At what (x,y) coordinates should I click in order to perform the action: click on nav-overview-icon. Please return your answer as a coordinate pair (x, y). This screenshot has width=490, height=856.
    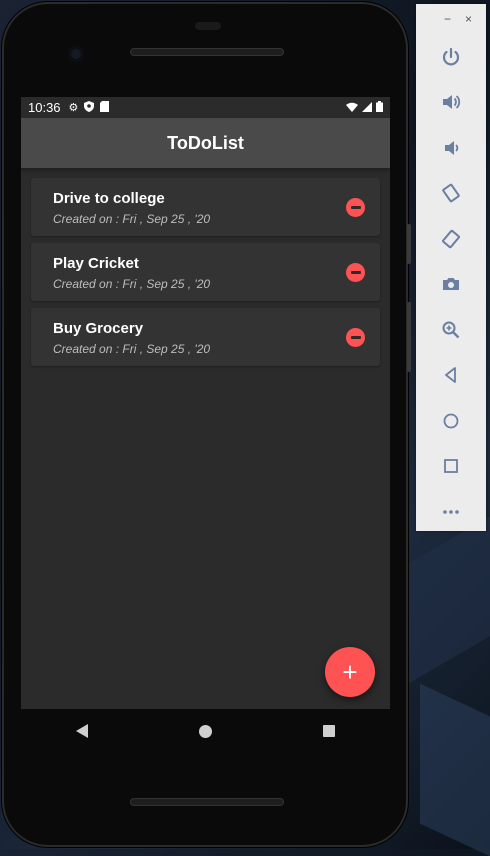
    Looking at the image, I should click on (328, 731).